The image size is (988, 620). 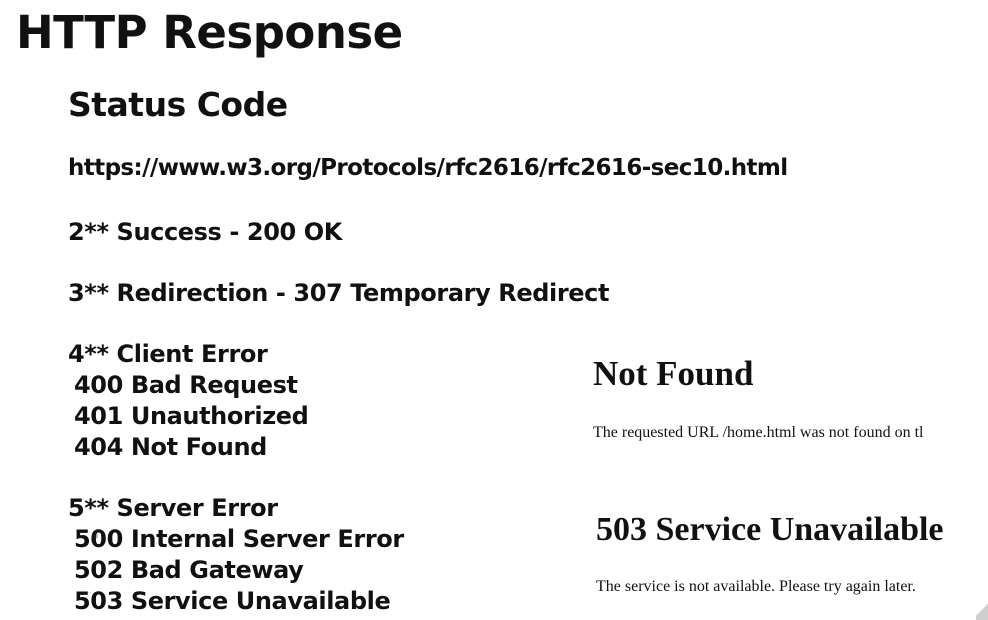 What do you see at coordinates (209, 32) in the screenshot?
I see `slide-title: HTTP Response` at bounding box center [209, 32].